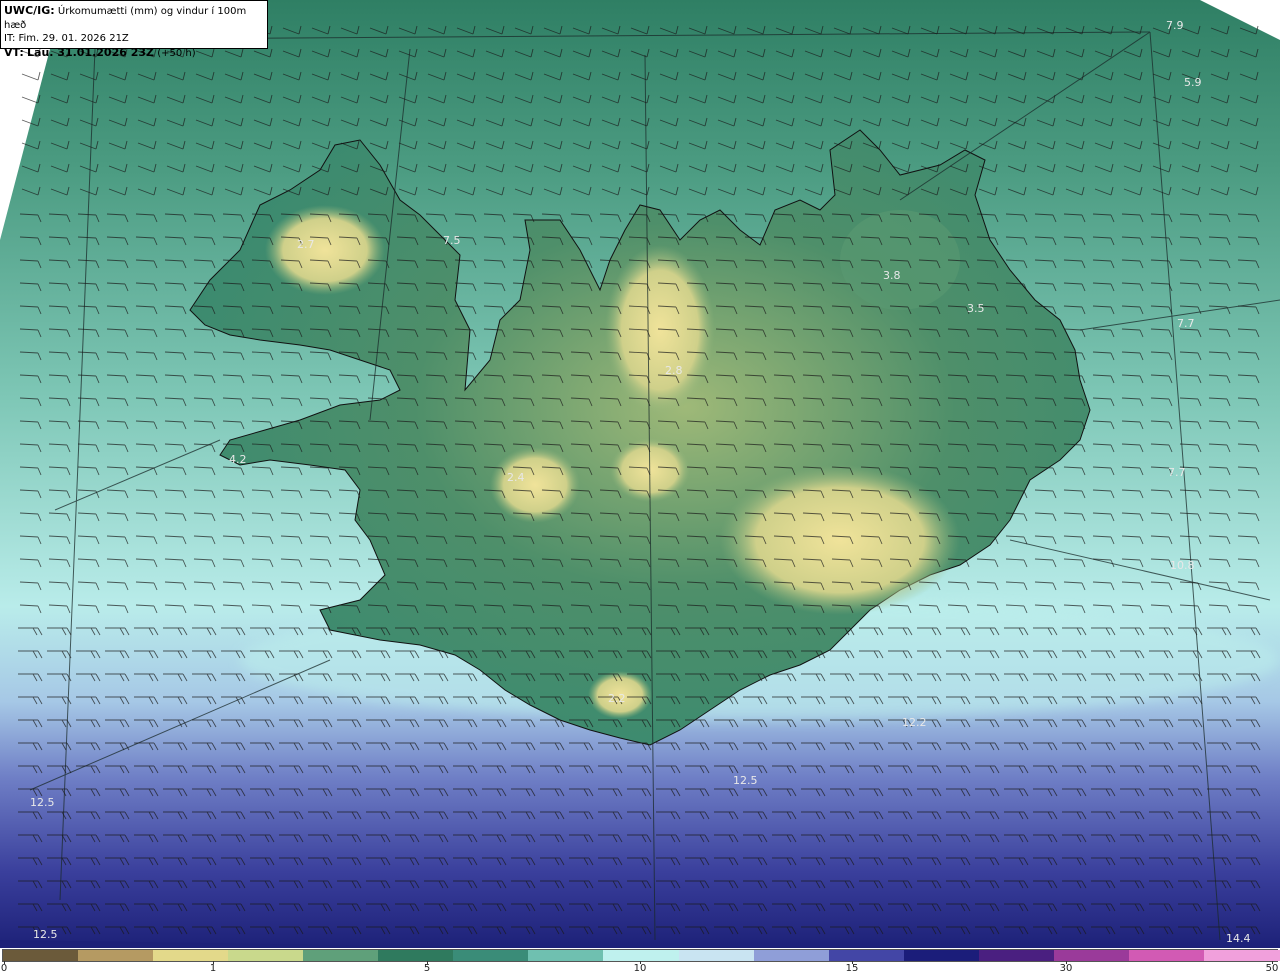 This screenshot has height=978, width=1280. What do you see at coordinates (213, 968) in the screenshot?
I see `colorbar-tick-label: 1` at bounding box center [213, 968].